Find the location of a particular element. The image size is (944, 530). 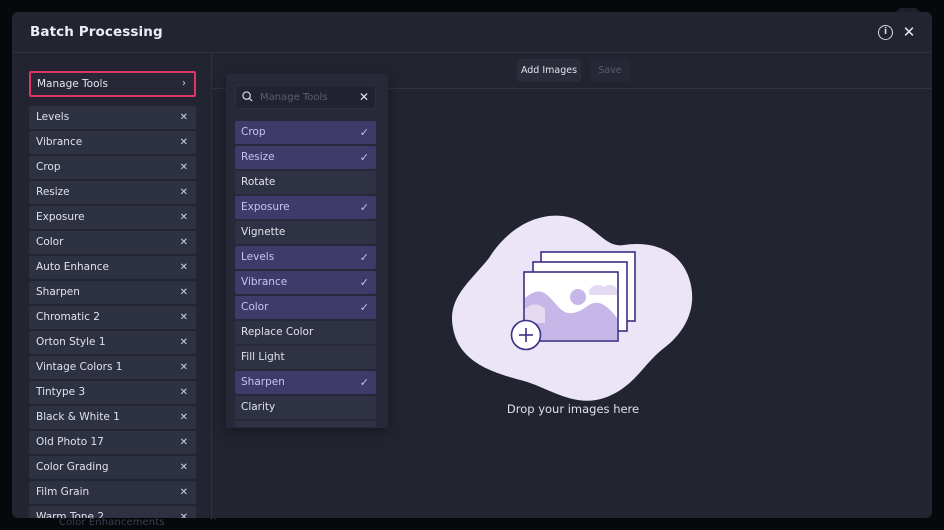

tool-option-label: Resize is located at coordinates (258, 157).